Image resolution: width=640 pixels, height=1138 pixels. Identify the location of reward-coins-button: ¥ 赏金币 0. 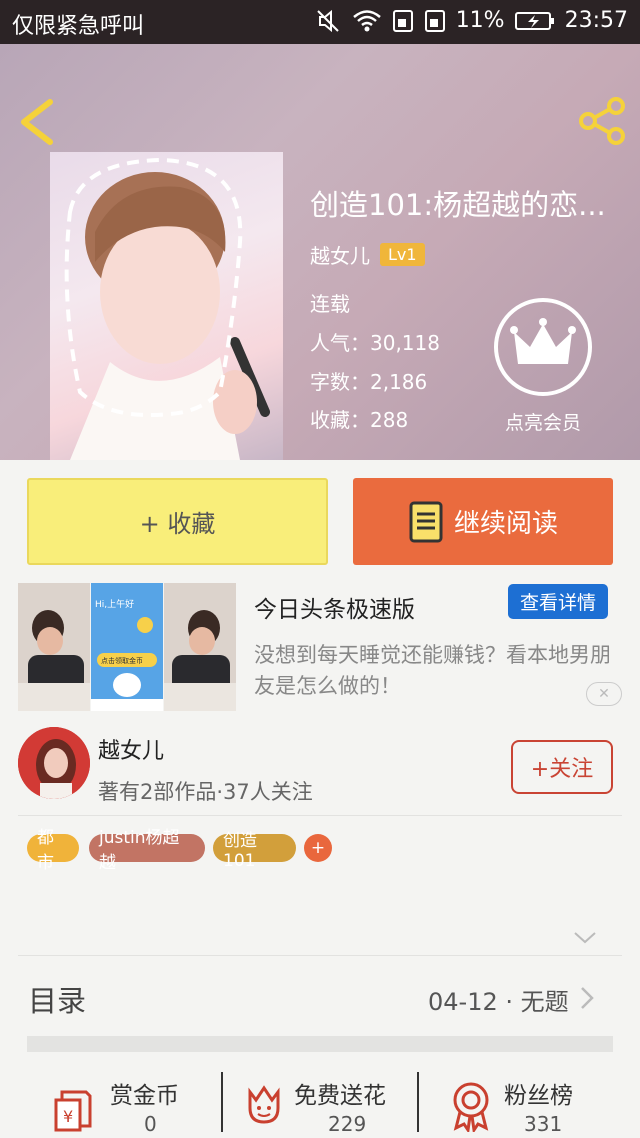
(137, 1104).